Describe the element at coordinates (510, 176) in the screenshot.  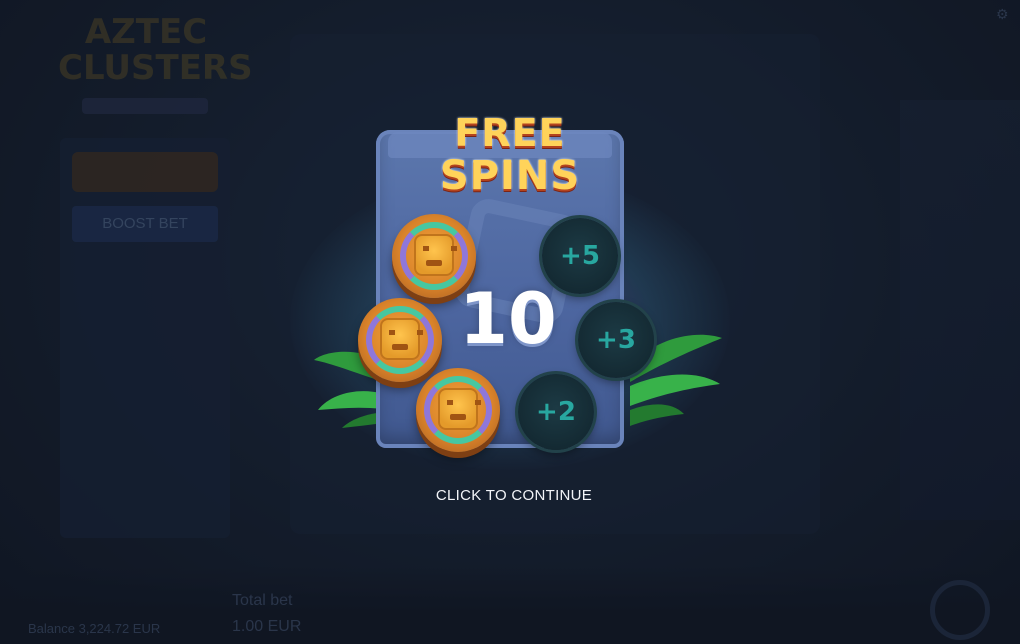
I see `title-line-2: SPINS` at that location.